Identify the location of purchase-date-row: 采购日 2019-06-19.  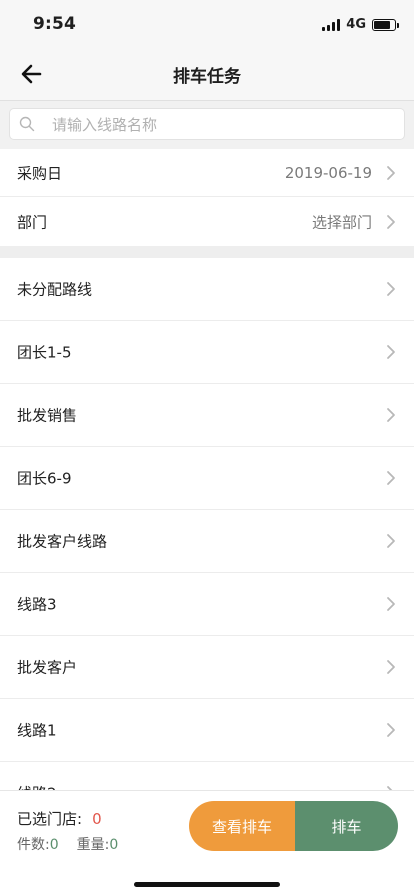
(207, 172).